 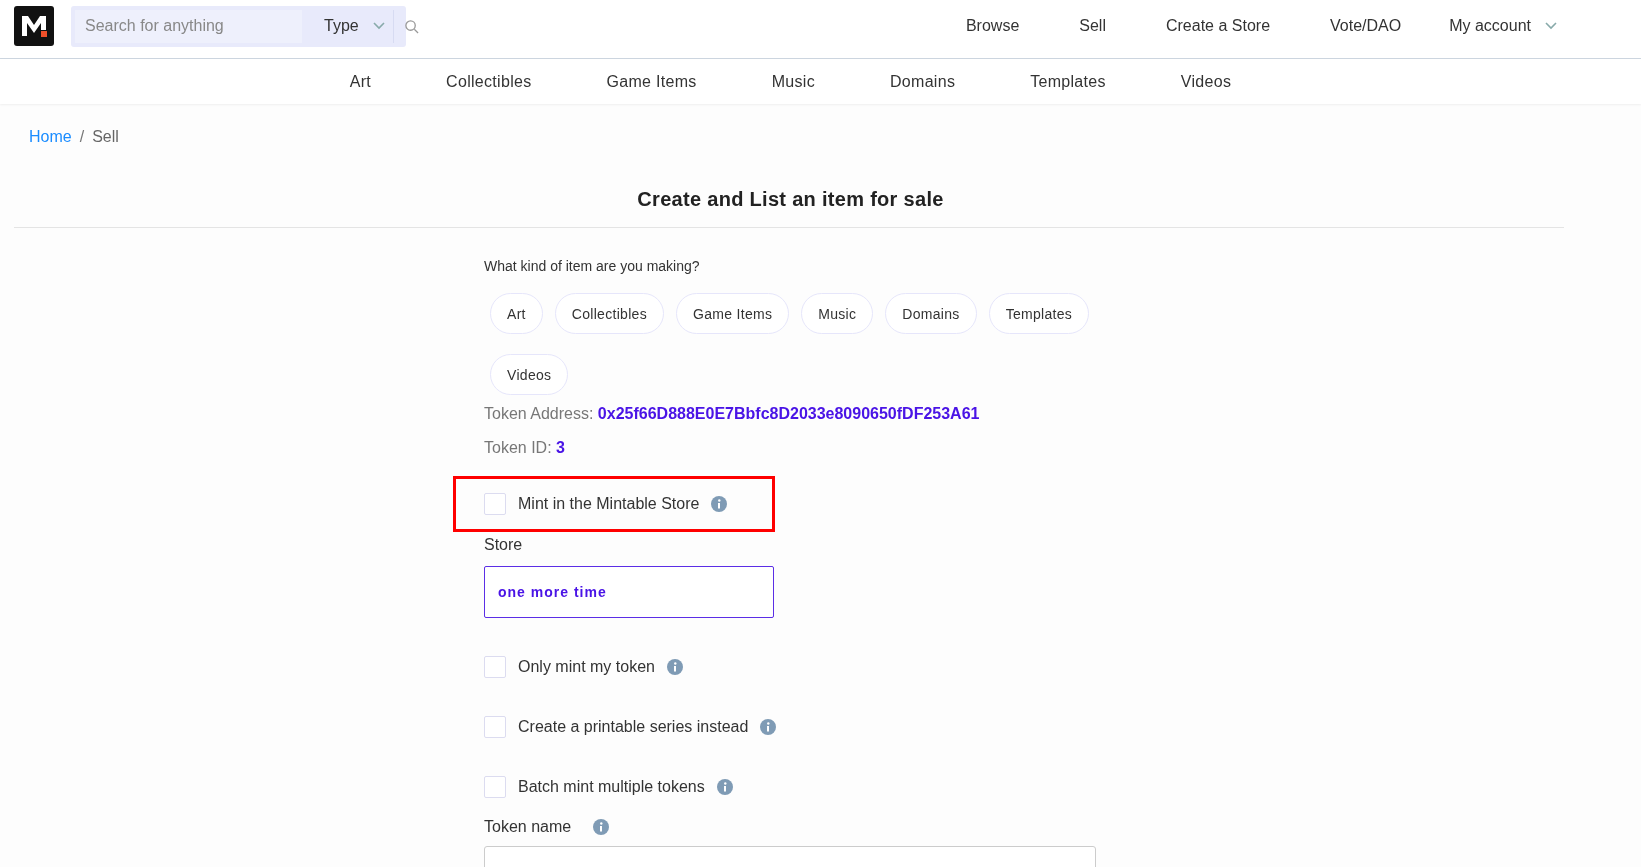 I want to click on checkbox-label: Mint in the Mintable Store, so click(x=609, y=504).